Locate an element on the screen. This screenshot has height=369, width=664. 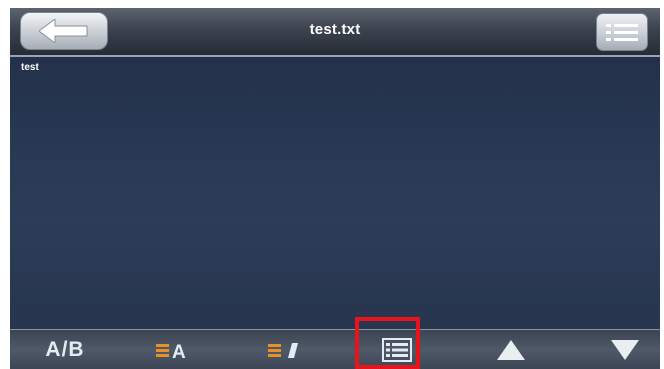
down-triangle-icon is located at coordinates (625, 350).